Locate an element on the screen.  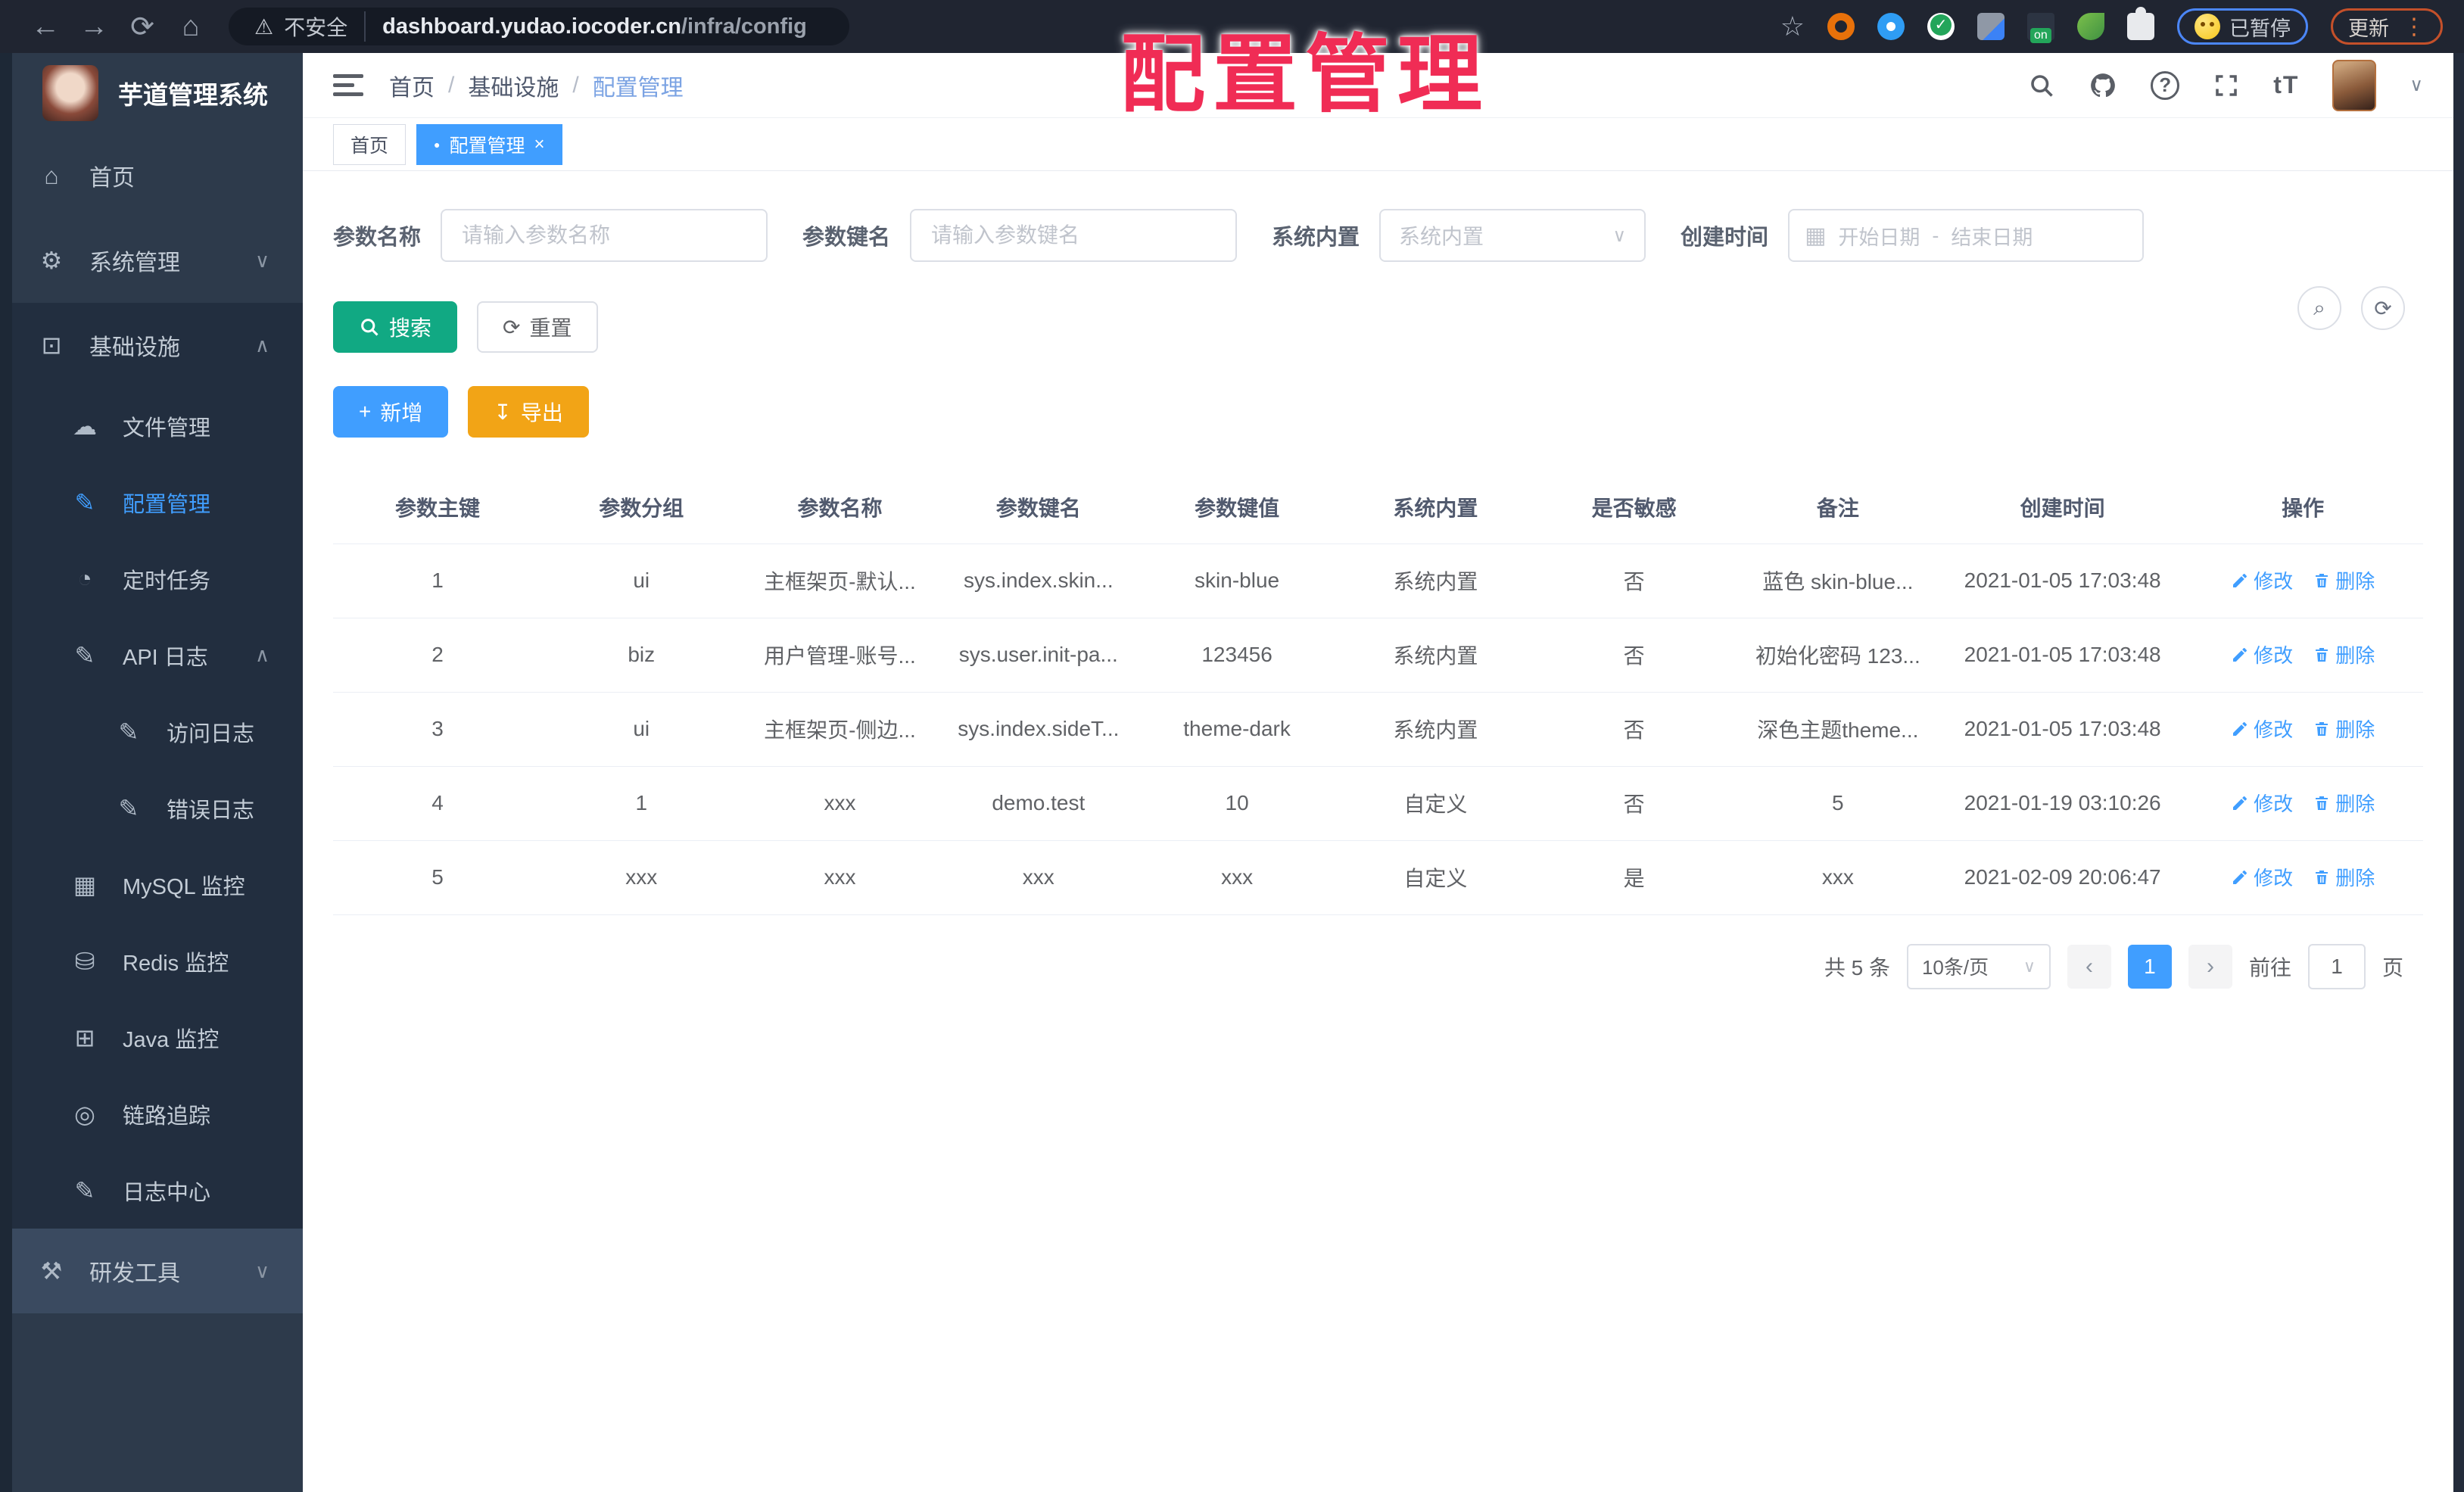
tab-config-manage: ● 配置管理 × is located at coordinates (489, 144).